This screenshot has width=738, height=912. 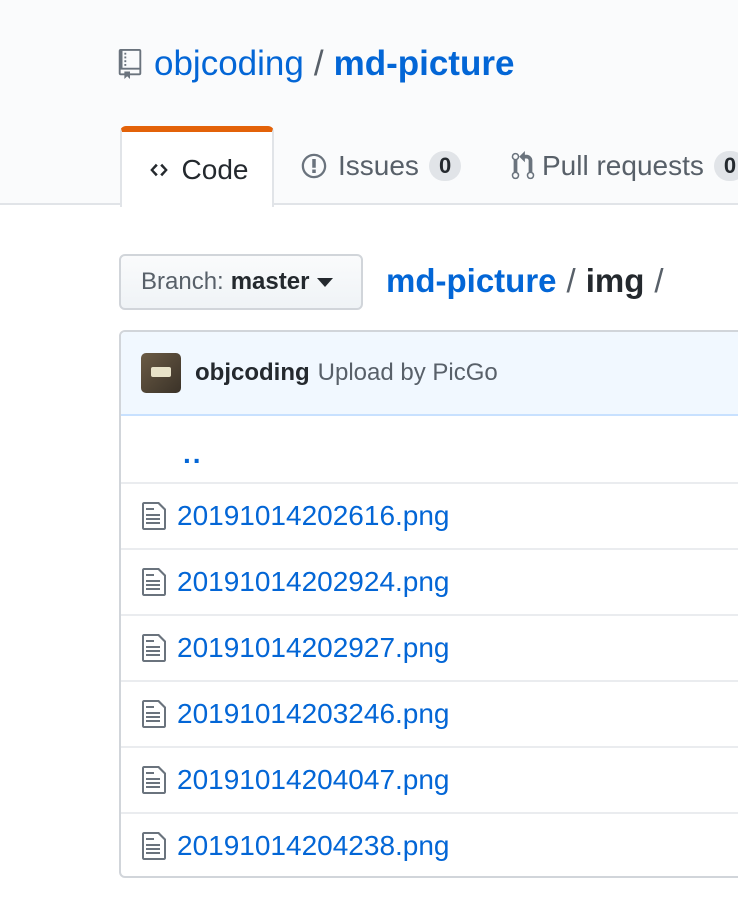 What do you see at coordinates (615, 280) in the screenshot?
I see `breadcrumb-current-dir: img` at bounding box center [615, 280].